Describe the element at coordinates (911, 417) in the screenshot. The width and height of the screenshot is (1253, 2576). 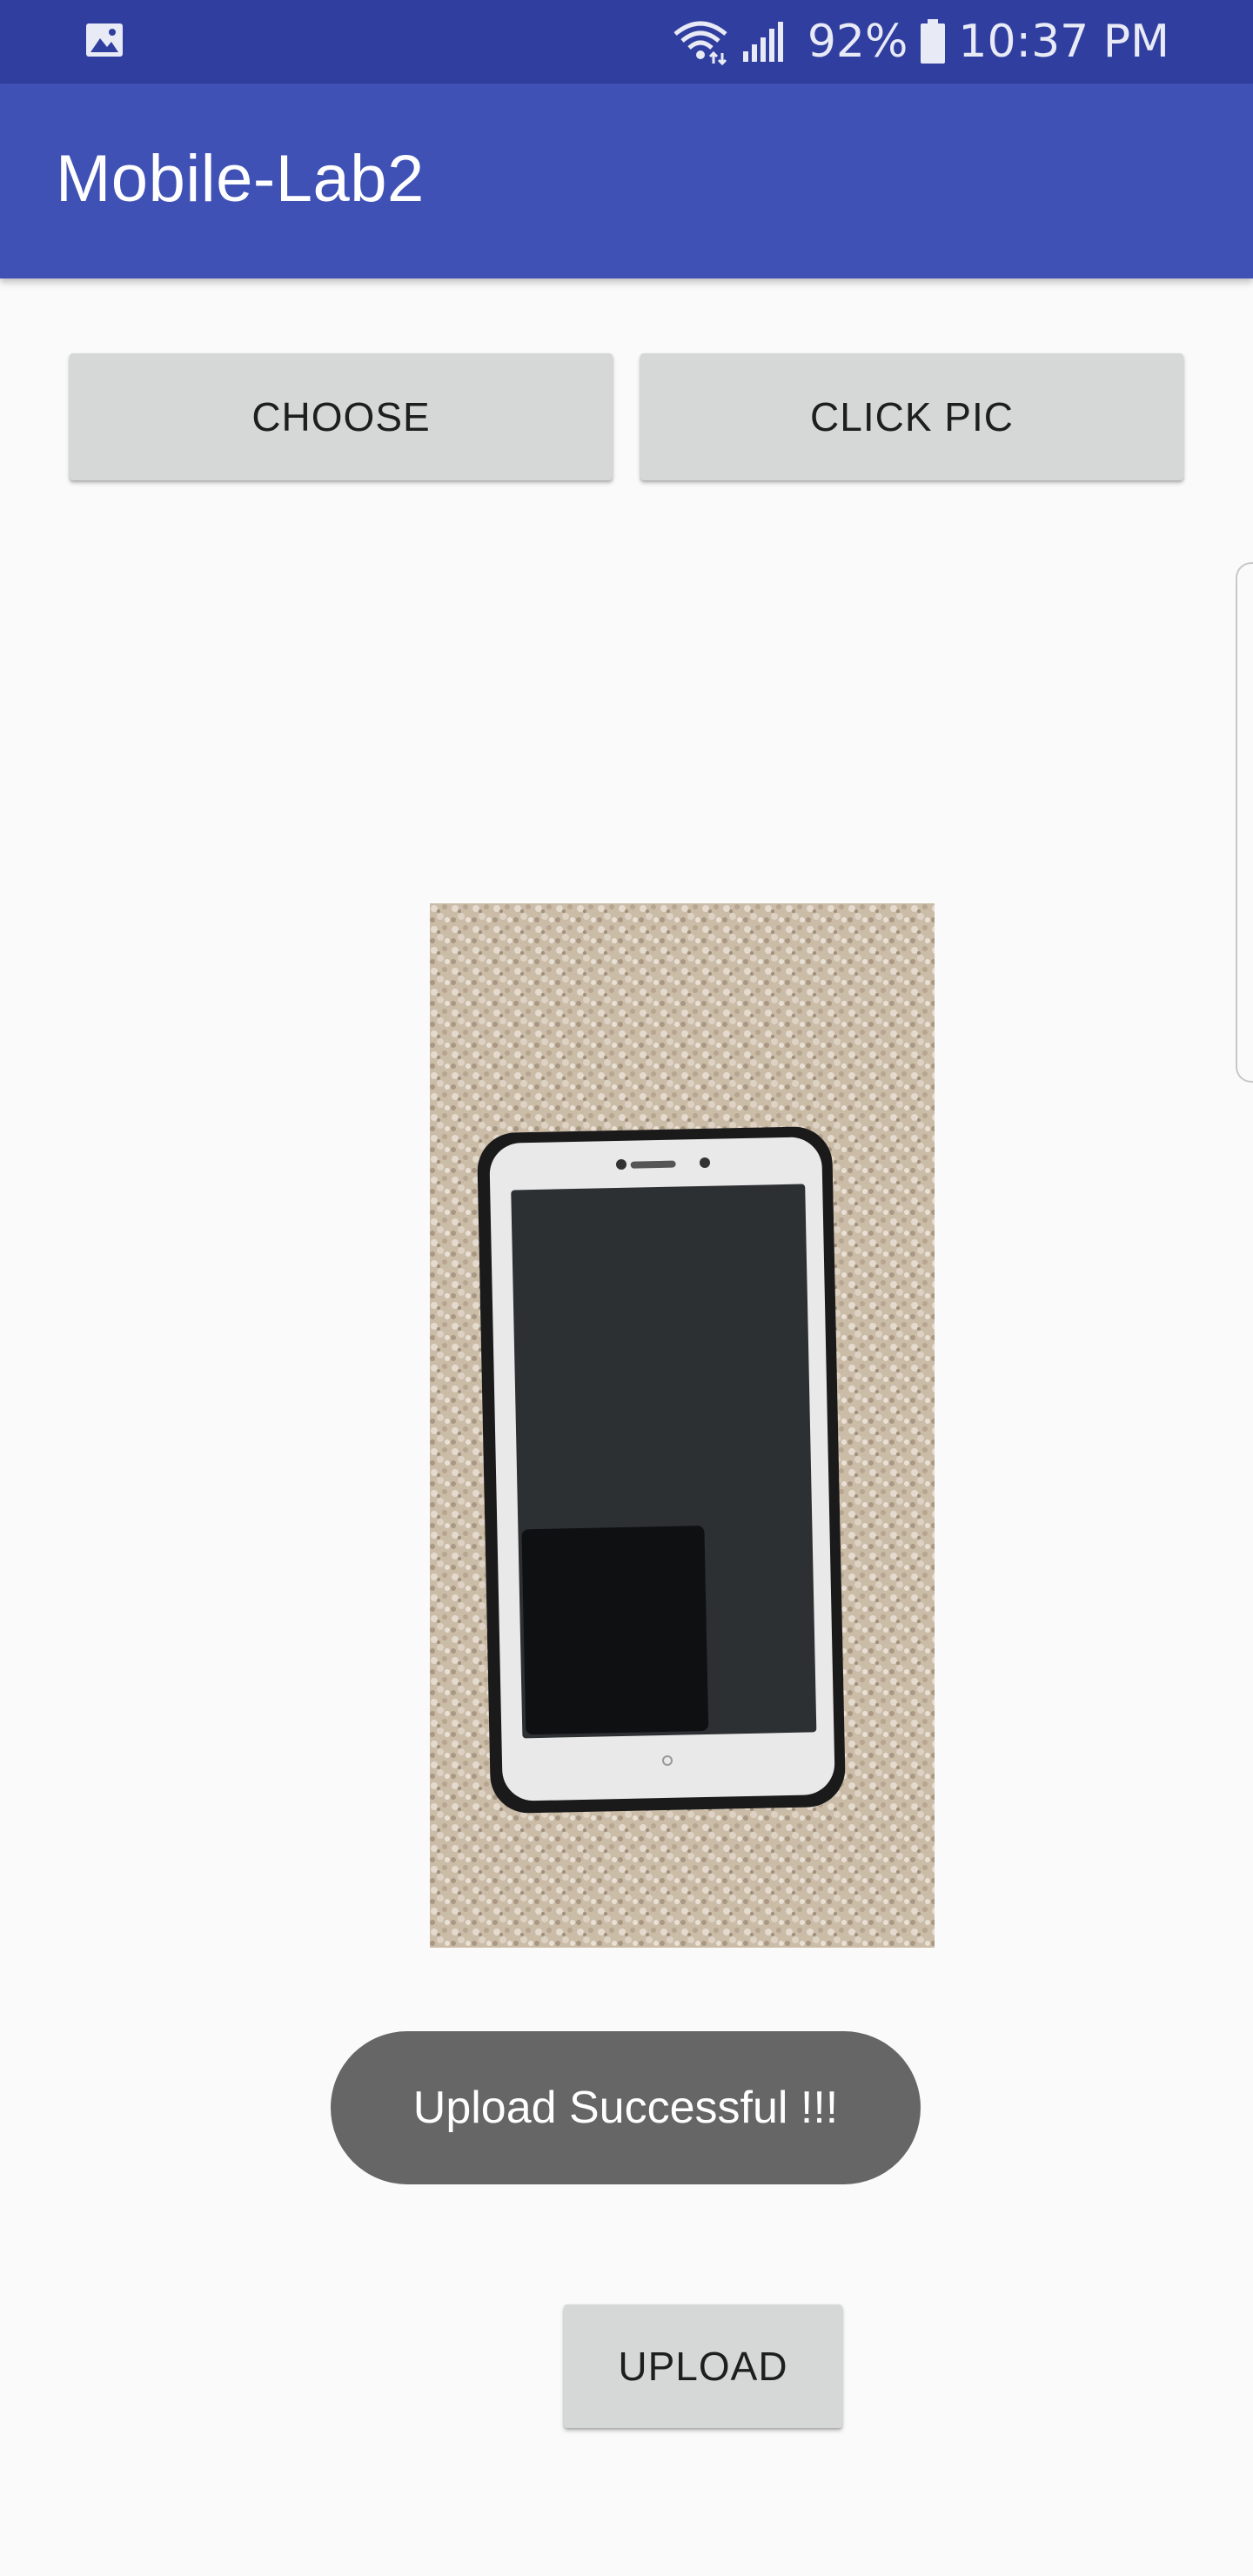
I see `click-pic-button: CLICK PIC` at that location.